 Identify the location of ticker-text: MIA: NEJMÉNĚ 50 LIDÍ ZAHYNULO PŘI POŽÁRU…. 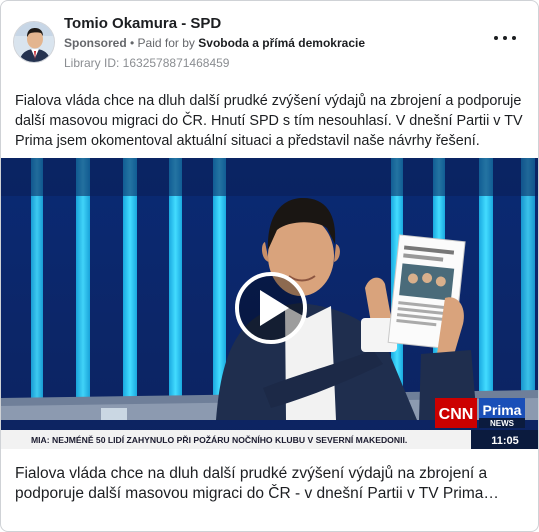
(219, 439).